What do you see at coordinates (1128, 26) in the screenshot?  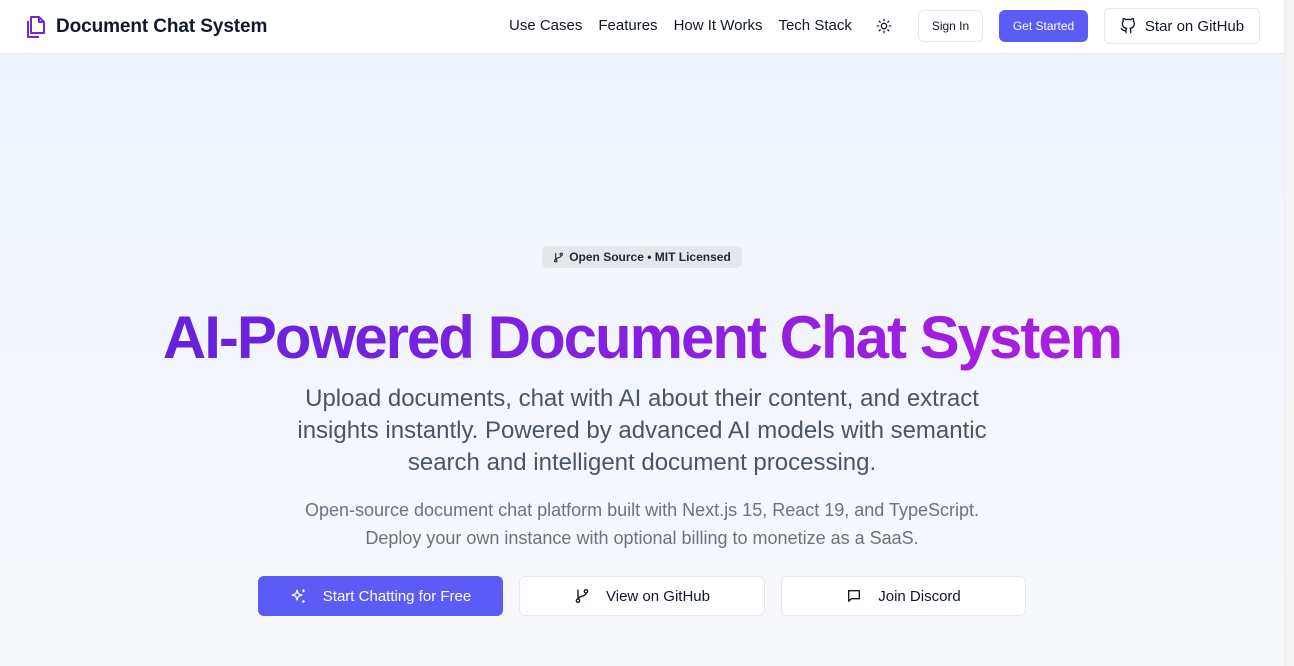 I see `github-icon` at bounding box center [1128, 26].